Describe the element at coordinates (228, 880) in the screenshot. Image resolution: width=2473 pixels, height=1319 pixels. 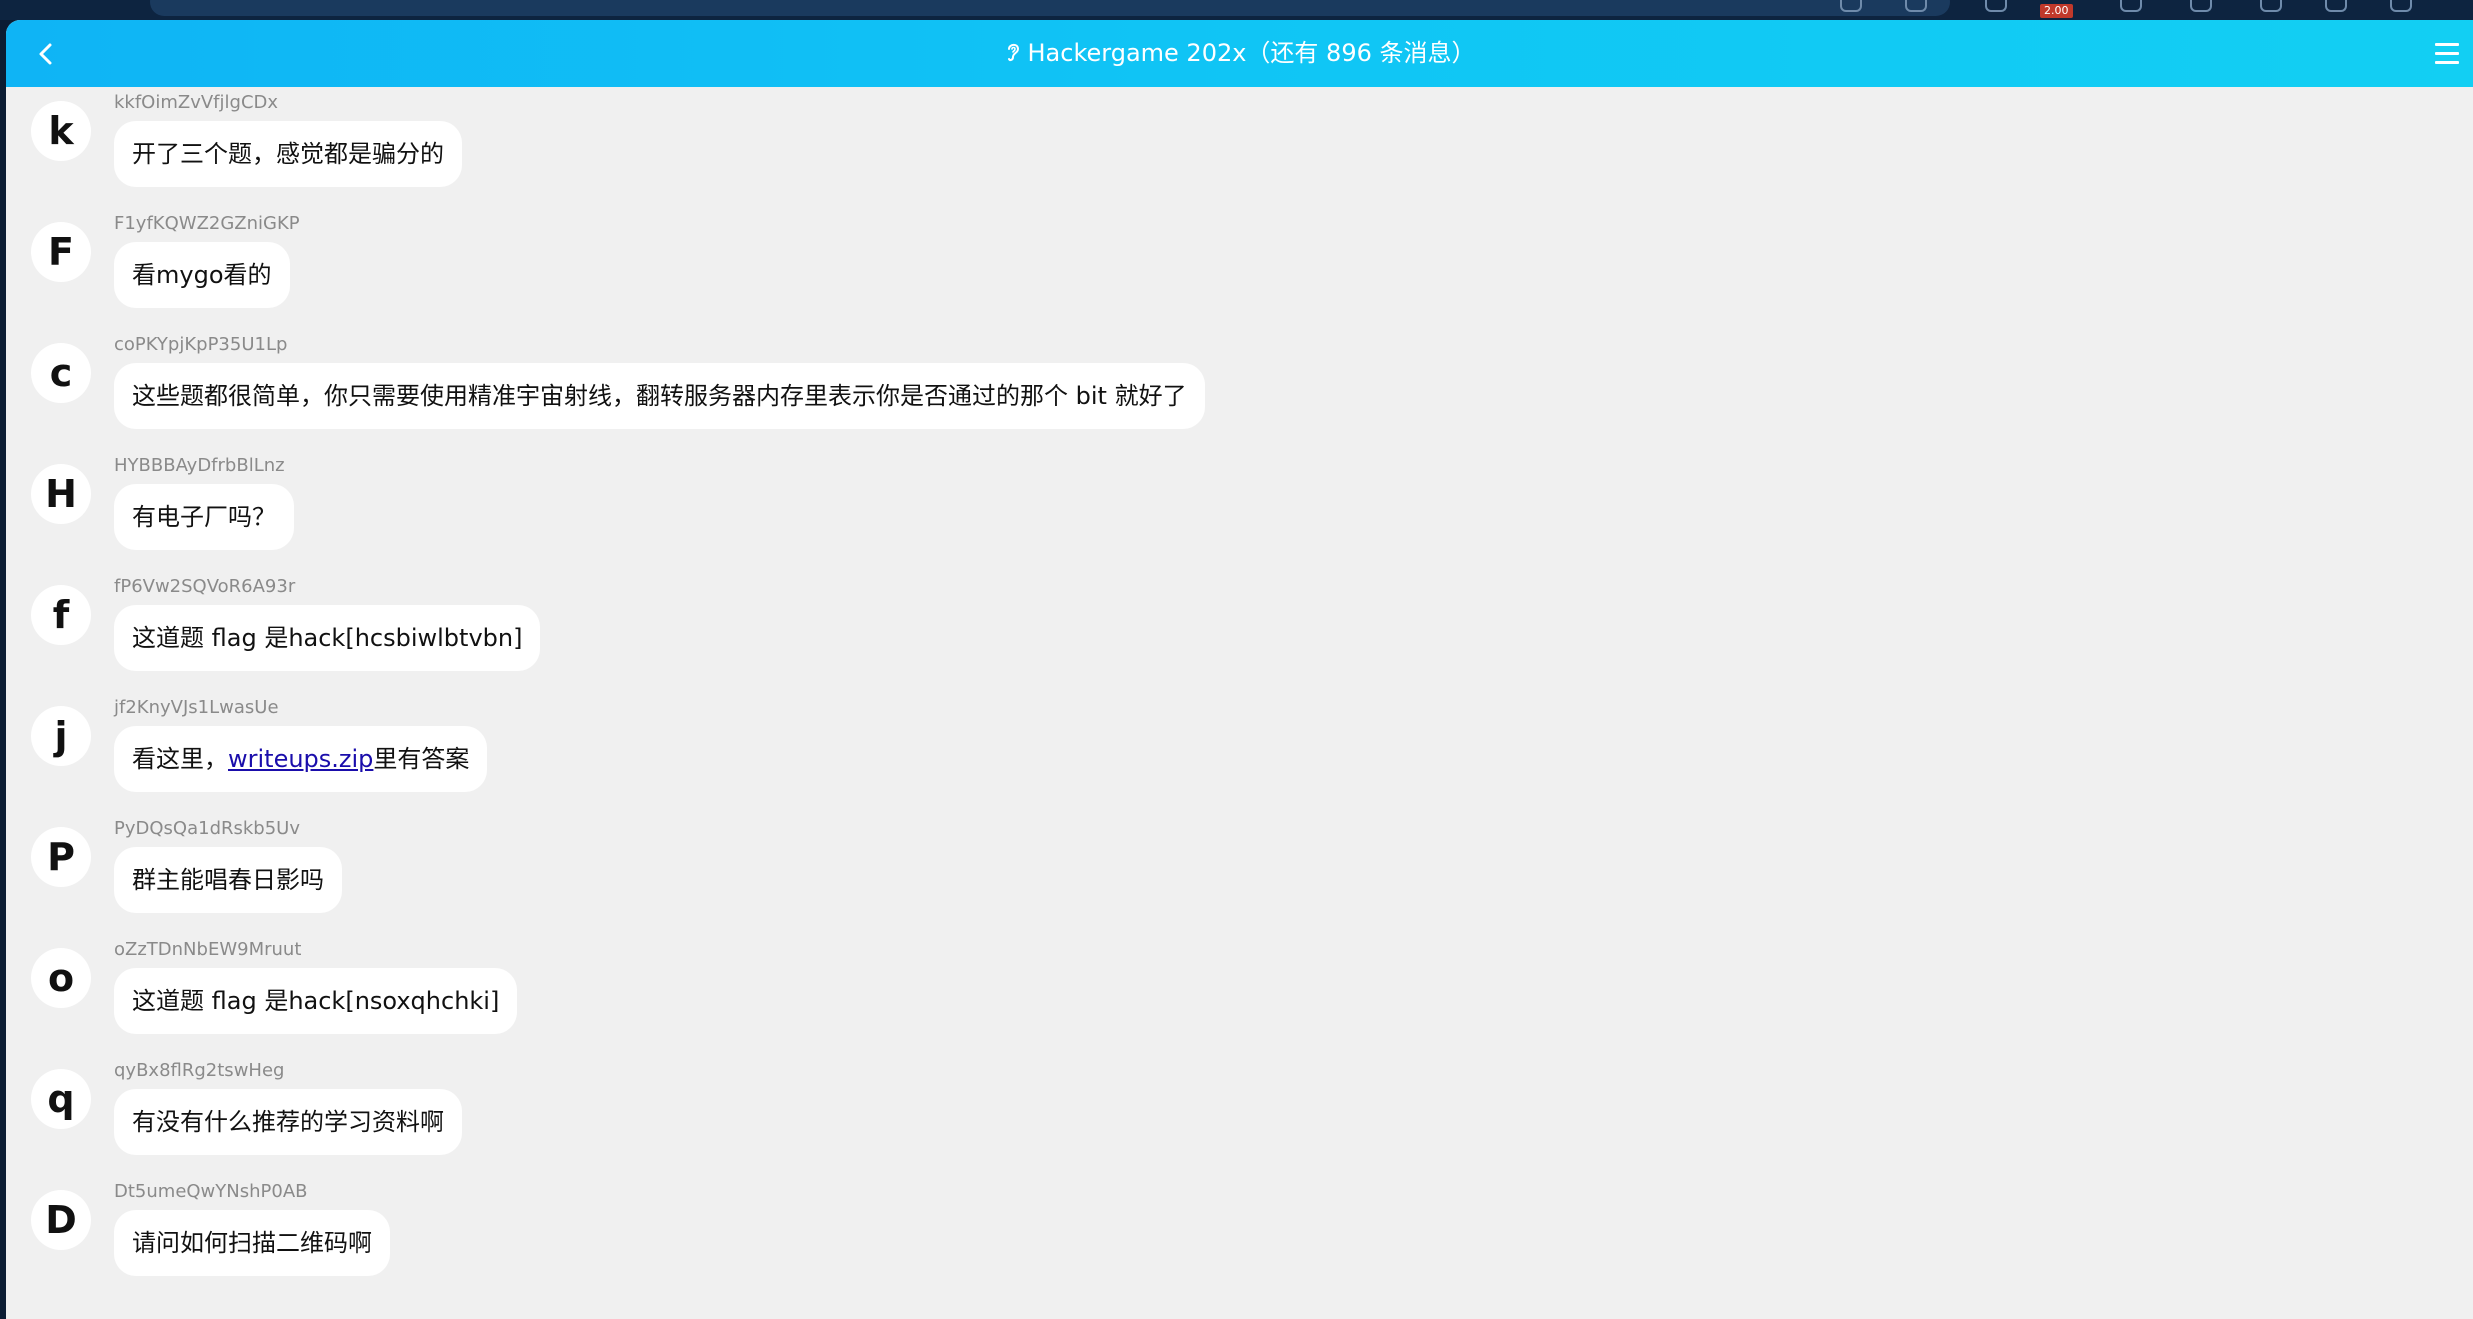
I see `message-bubble: 群主能唱春日影吗` at that location.